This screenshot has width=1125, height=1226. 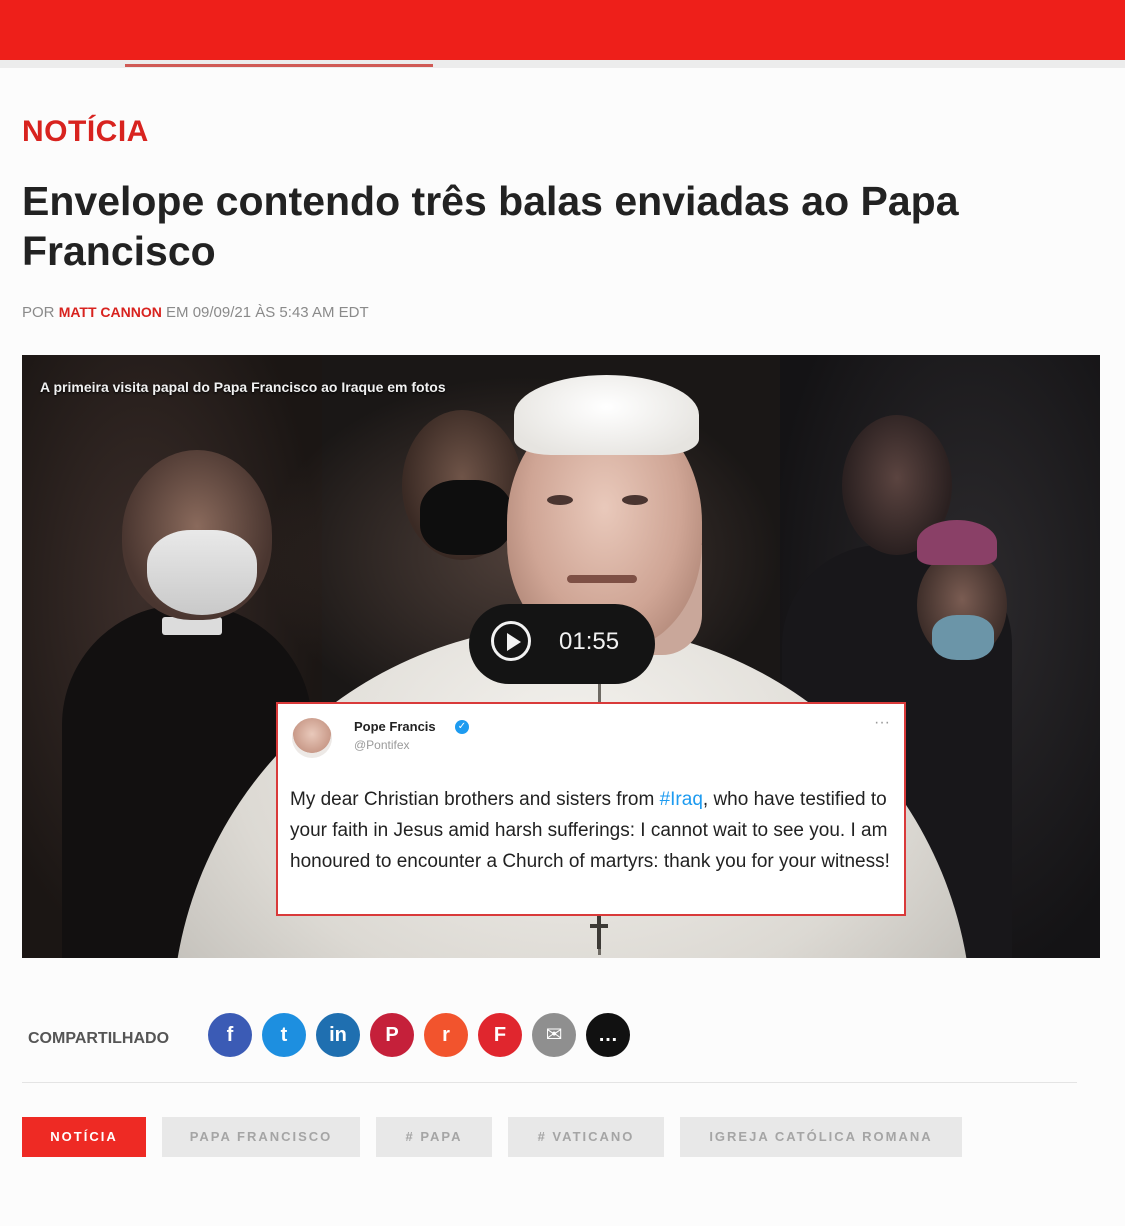 I want to click on pope-zucchetto, so click(x=606, y=415).